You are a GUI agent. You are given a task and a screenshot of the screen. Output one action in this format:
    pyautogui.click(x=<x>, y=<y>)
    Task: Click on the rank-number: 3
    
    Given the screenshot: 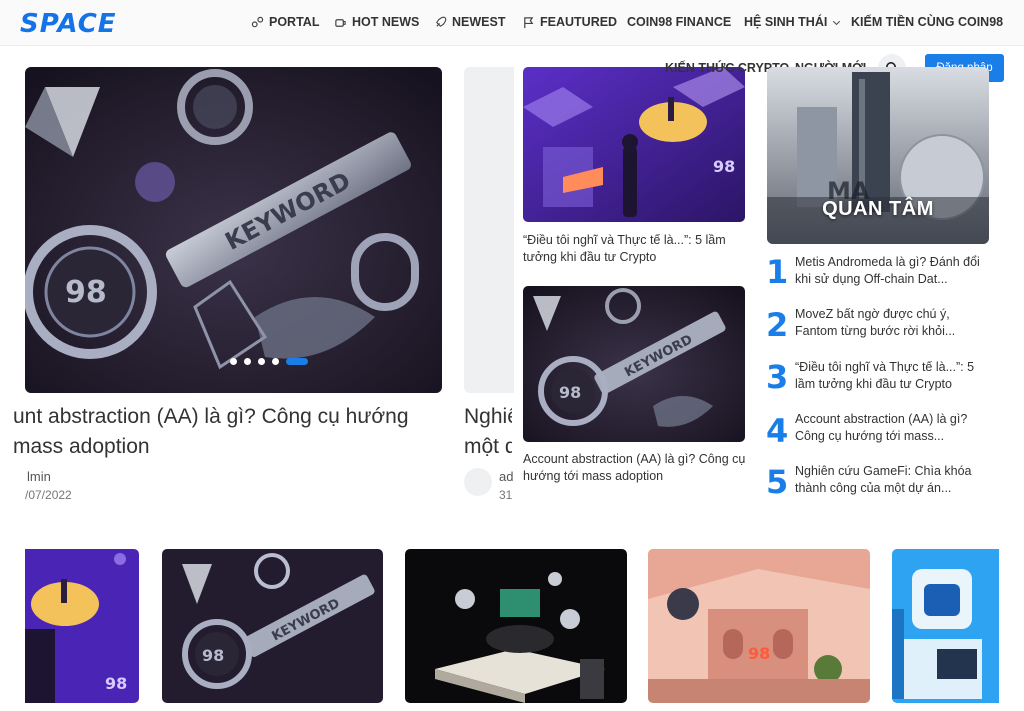 What is the action you would take?
    pyautogui.click(x=777, y=377)
    